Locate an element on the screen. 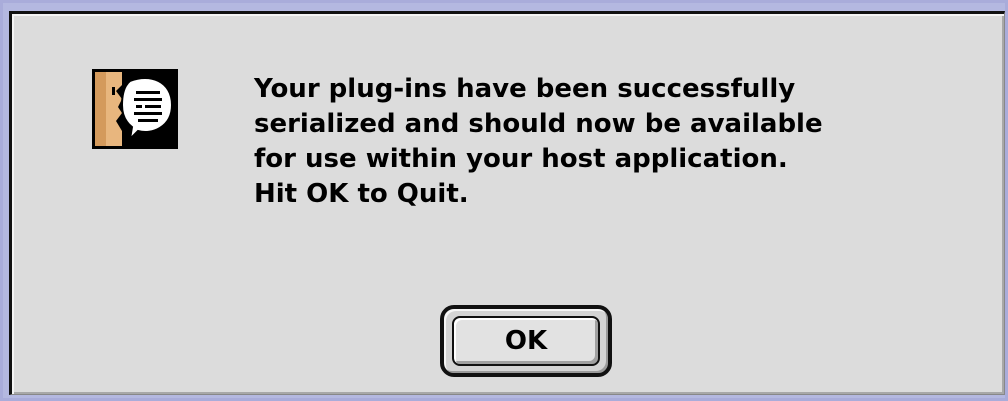 The width and height of the screenshot is (1008, 401). ok-button: OK is located at coordinates (526, 341).